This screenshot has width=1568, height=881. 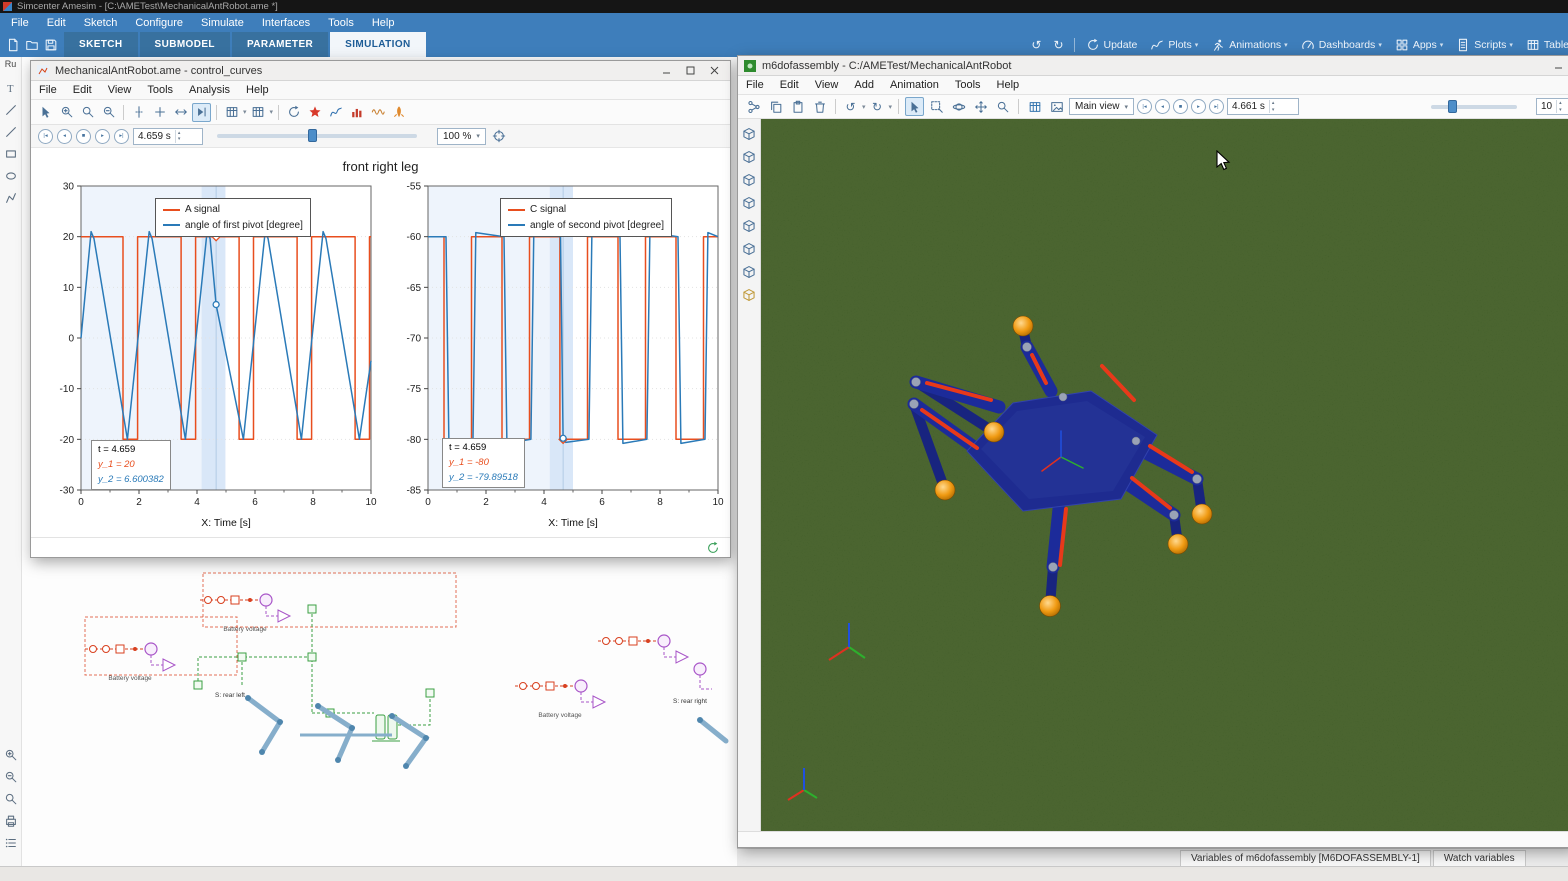 I want to click on tab-parameter: PARAMETER, so click(x=280, y=44).